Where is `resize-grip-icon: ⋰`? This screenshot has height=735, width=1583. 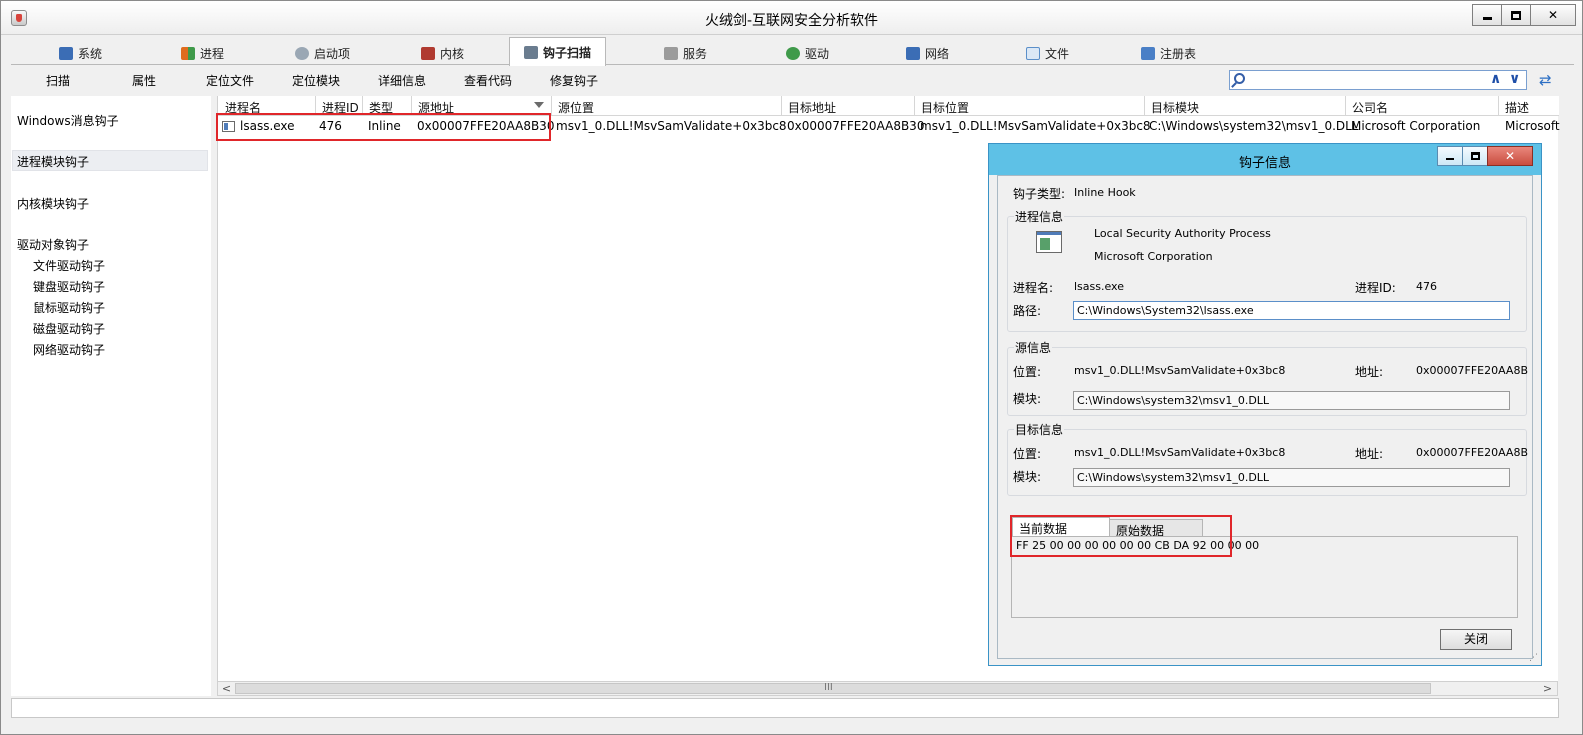 resize-grip-icon: ⋰ is located at coordinates (1533, 658).